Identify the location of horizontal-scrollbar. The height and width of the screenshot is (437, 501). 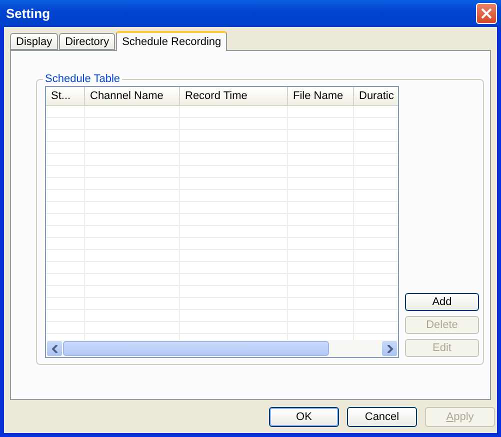
(222, 348).